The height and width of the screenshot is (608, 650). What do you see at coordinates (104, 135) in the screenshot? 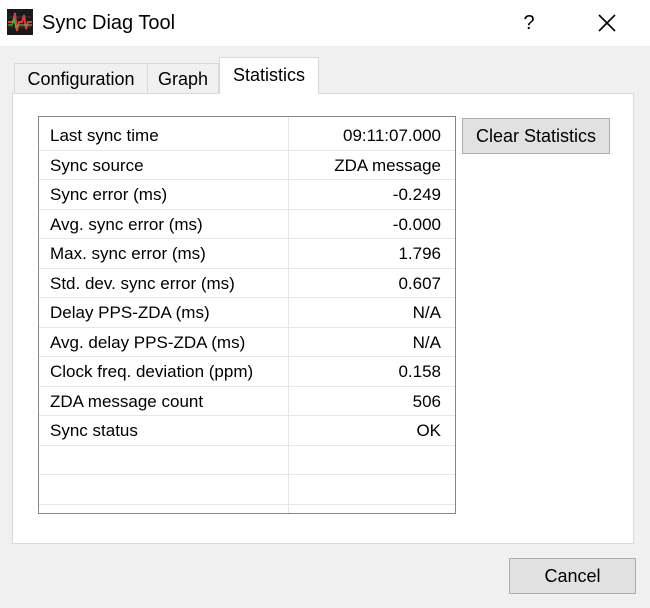
I see `row-label: Last sync time` at bounding box center [104, 135].